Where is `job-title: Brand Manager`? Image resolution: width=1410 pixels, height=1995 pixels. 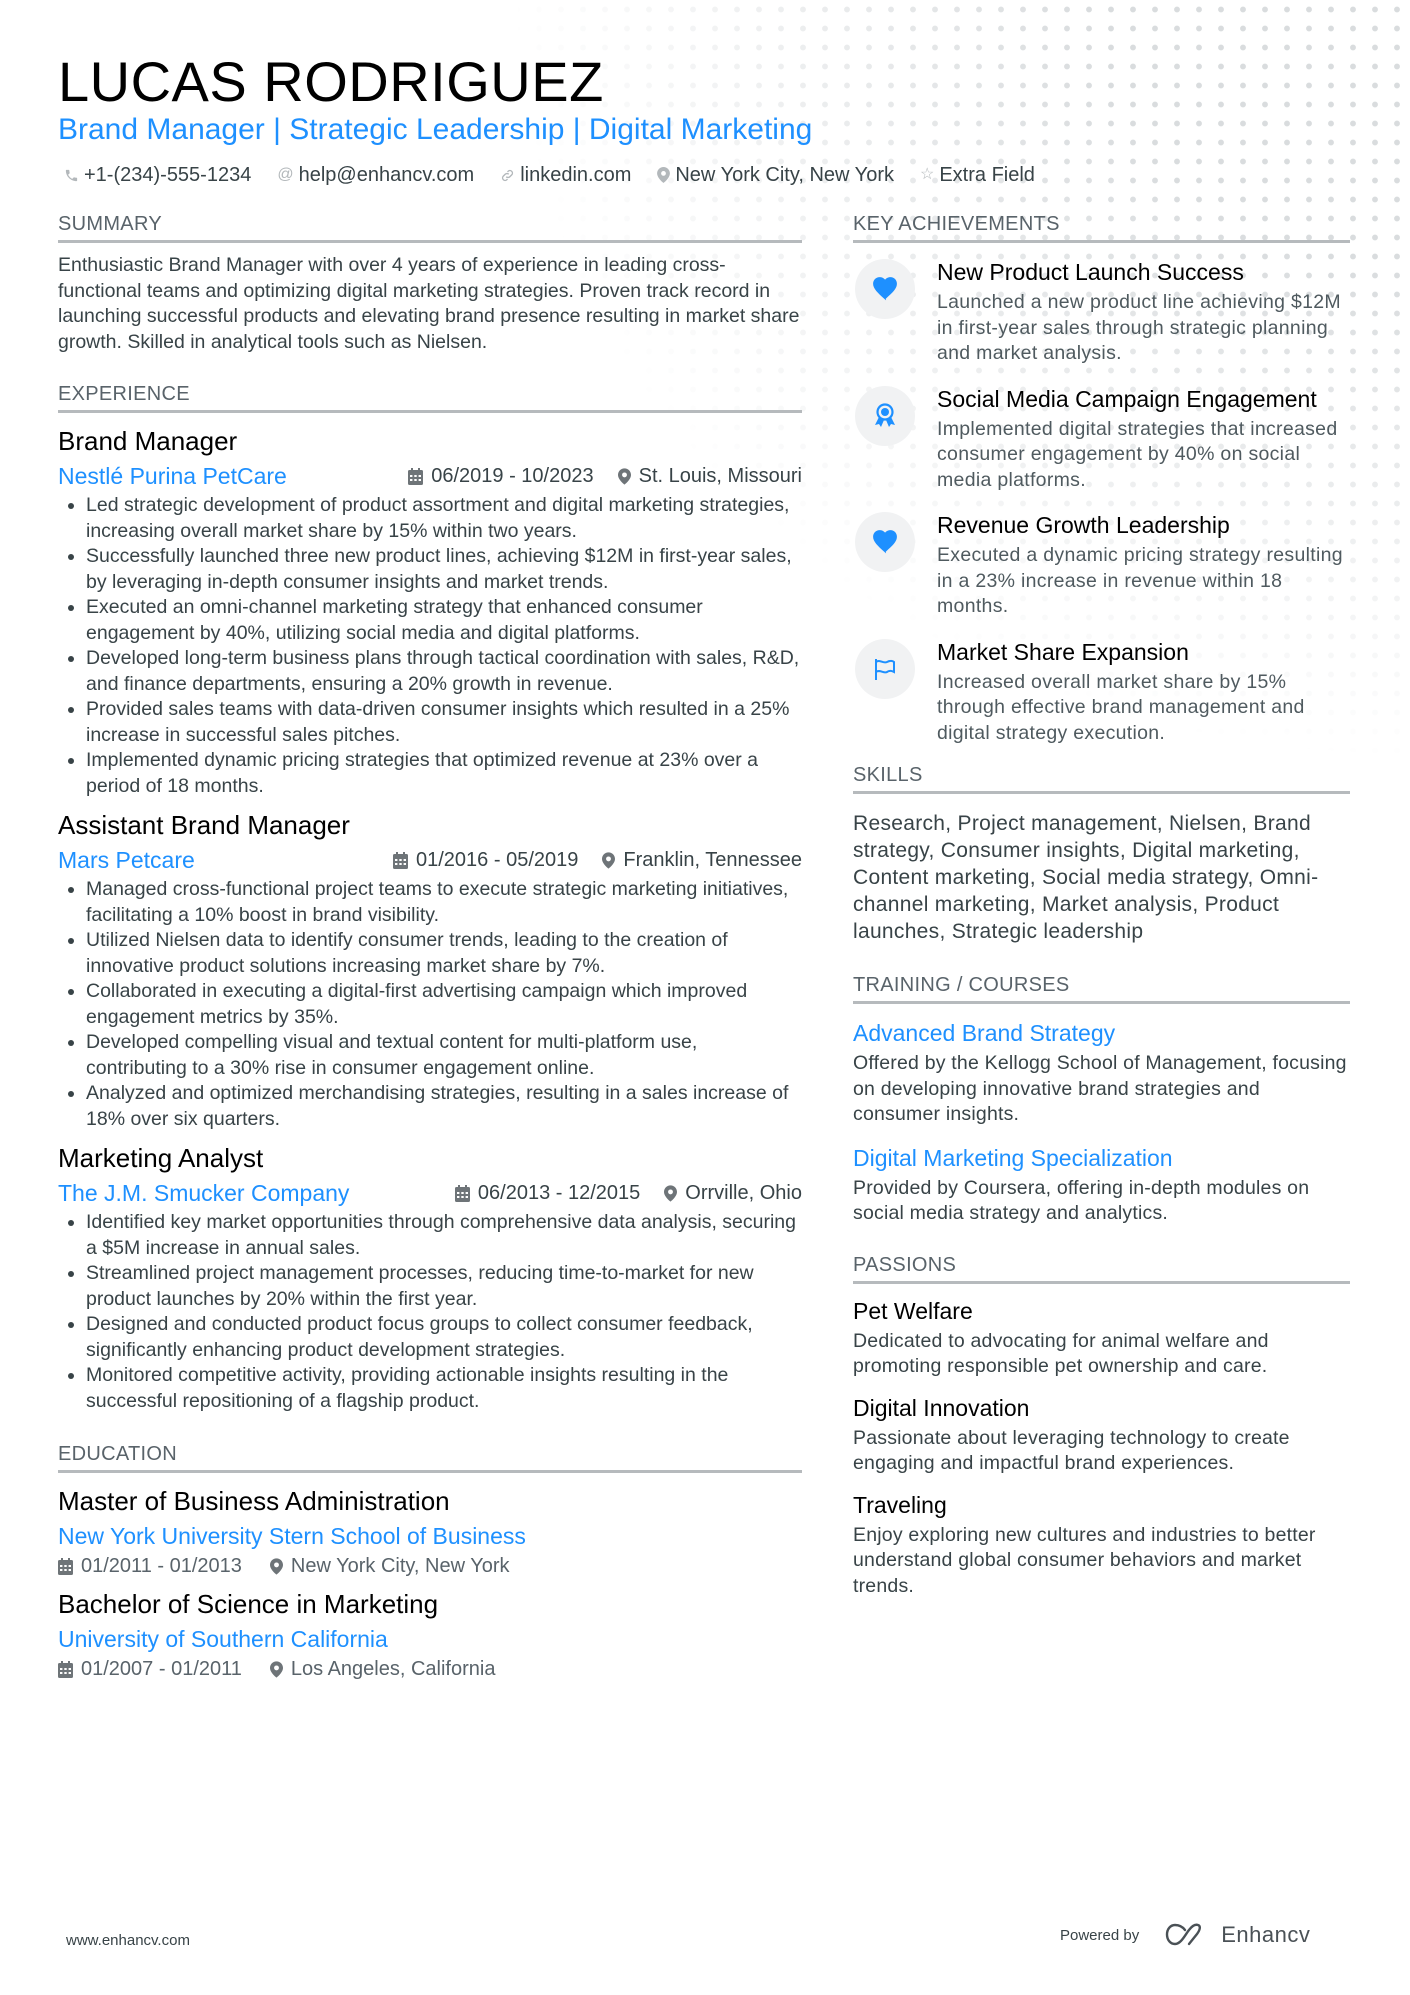 job-title: Brand Manager is located at coordinates (148, 441).